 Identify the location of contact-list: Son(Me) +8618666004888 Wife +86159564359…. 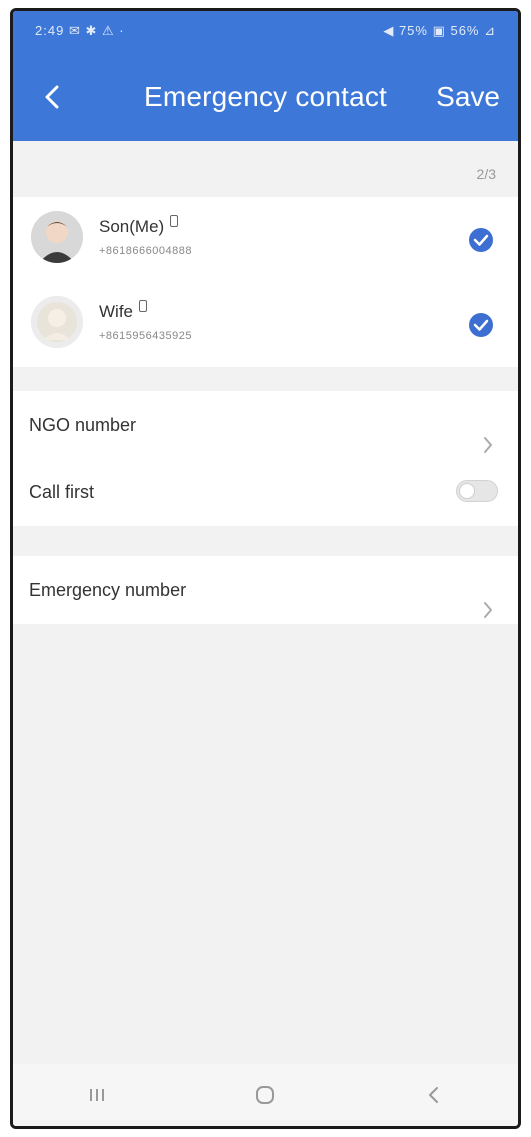
(265, 282).